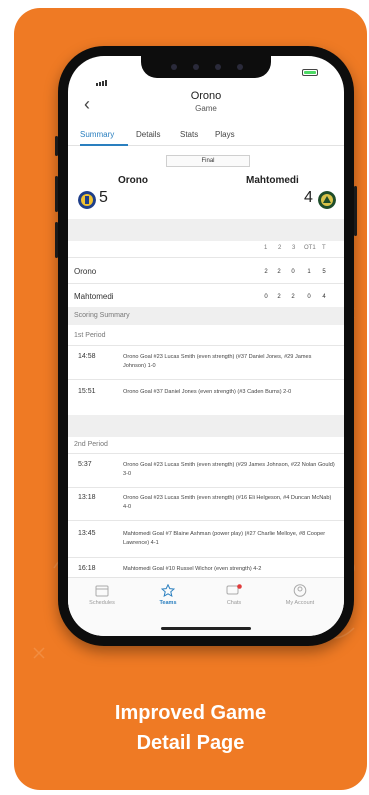 This screenshot has height=795, width=369. Describe the element at coordinates (85, 464) in the screenshot. I see `event-time: 5:37` at that location.